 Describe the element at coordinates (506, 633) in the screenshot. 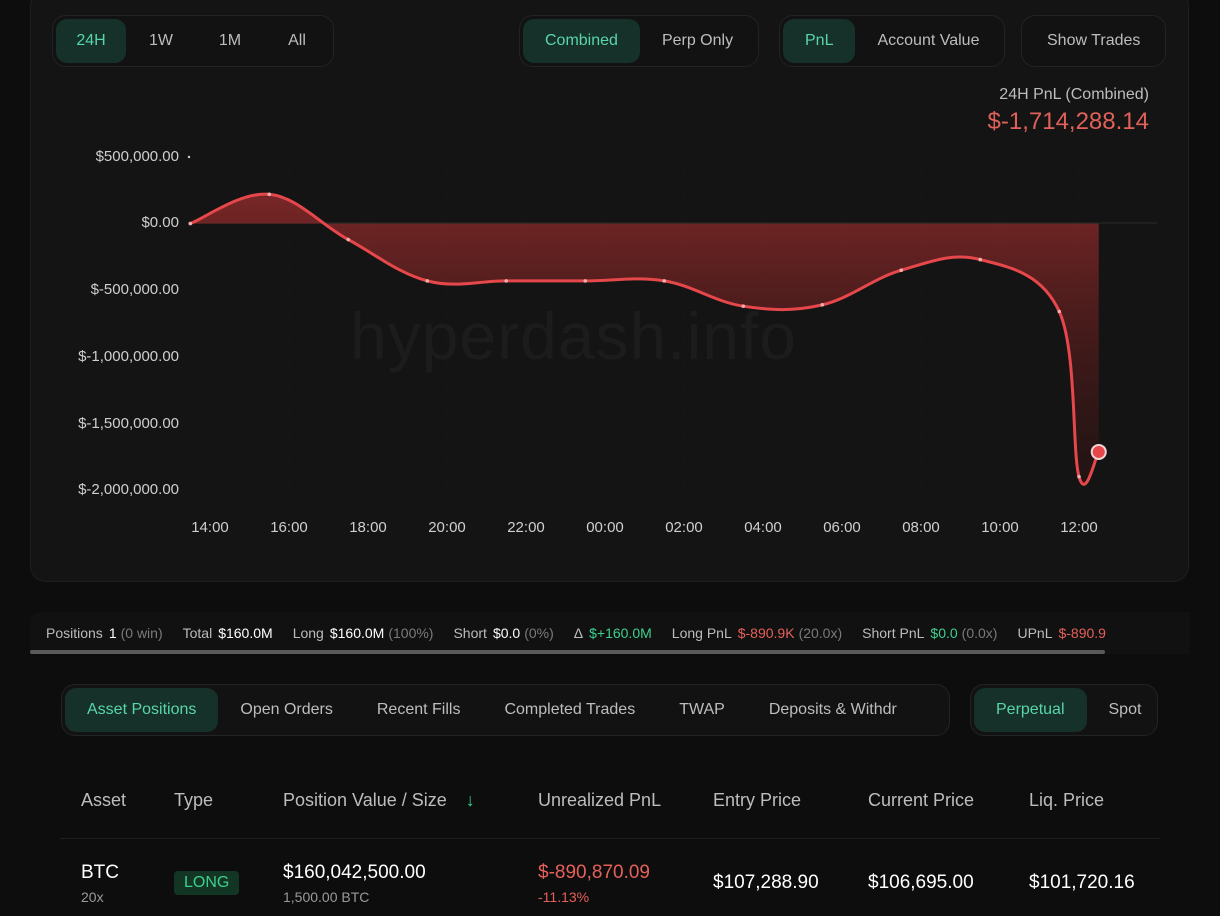

I see `stat-short-value: $0.0` at that location.